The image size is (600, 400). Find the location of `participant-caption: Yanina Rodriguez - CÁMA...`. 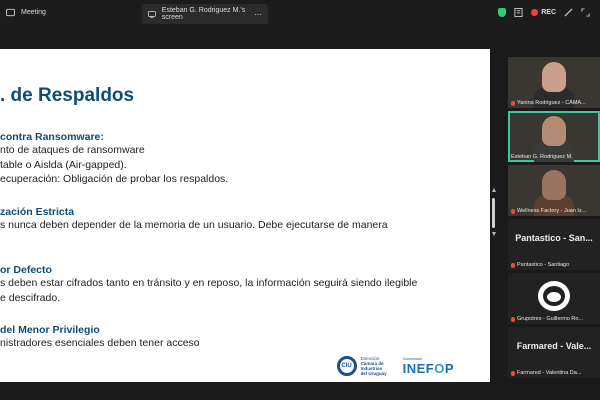

participant-caption: Yanina Rodriguez - CÁMA... is located at coordinates (548, 103).